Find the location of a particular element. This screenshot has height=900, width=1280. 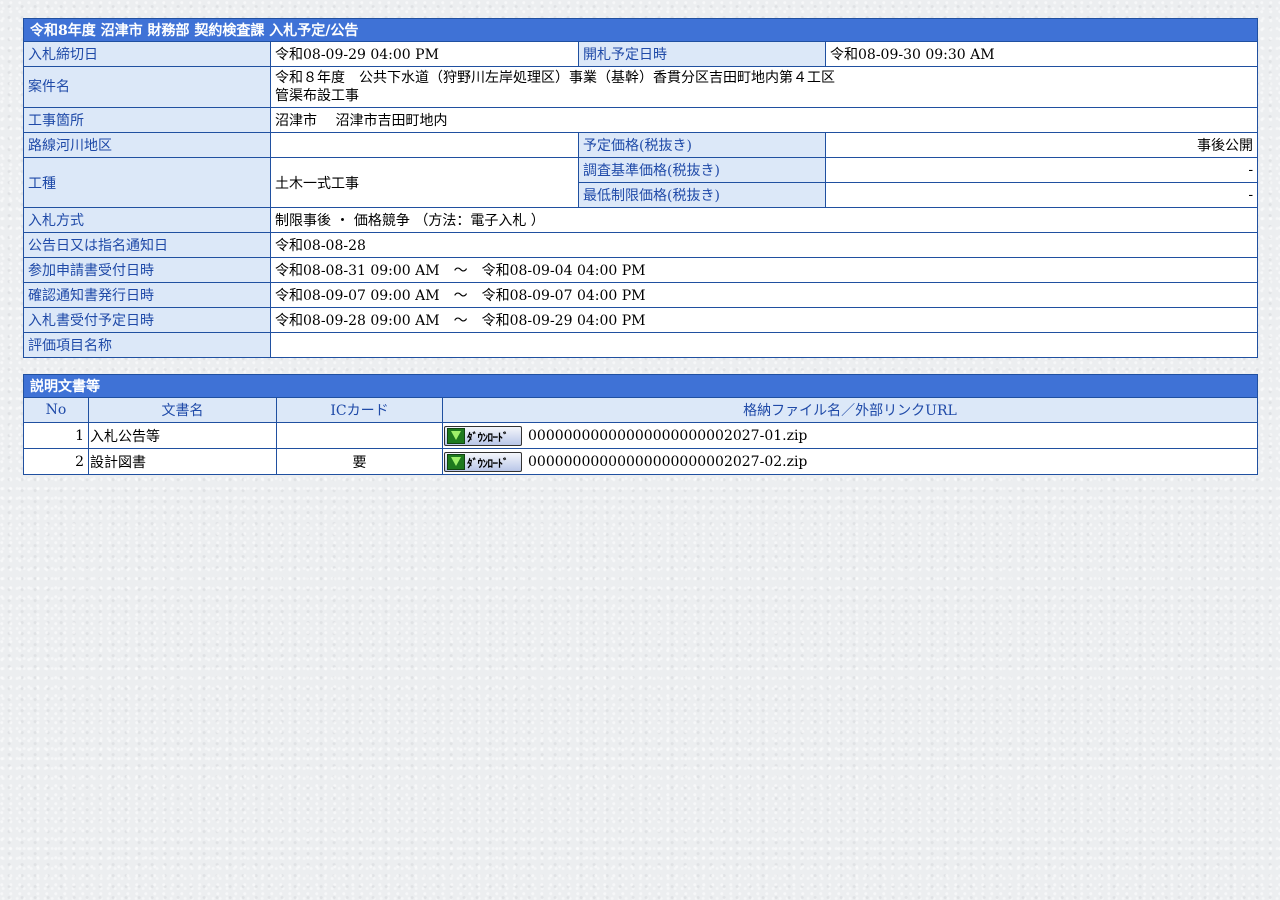

notice-date-value: 令和08-08-28 is located at coordinates (764, 245).